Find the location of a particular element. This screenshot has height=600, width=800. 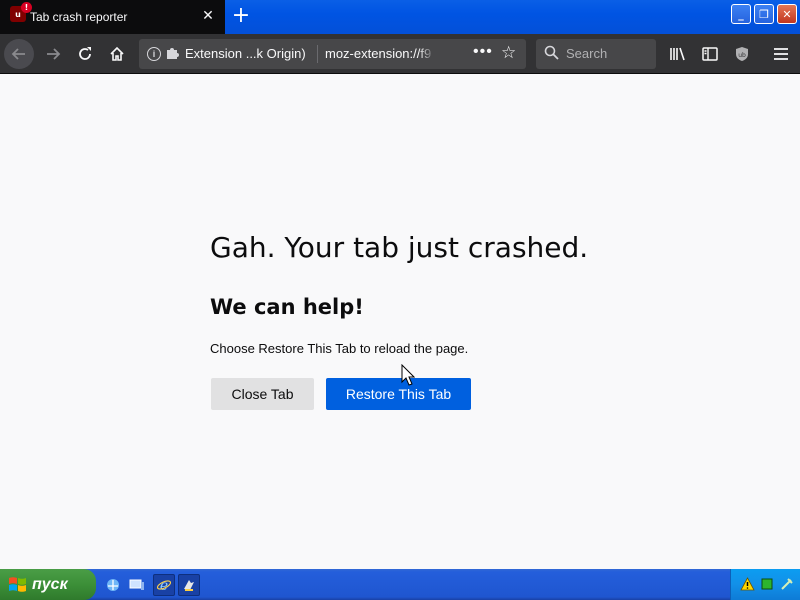

search-icon is located at coordinates (551, 54).